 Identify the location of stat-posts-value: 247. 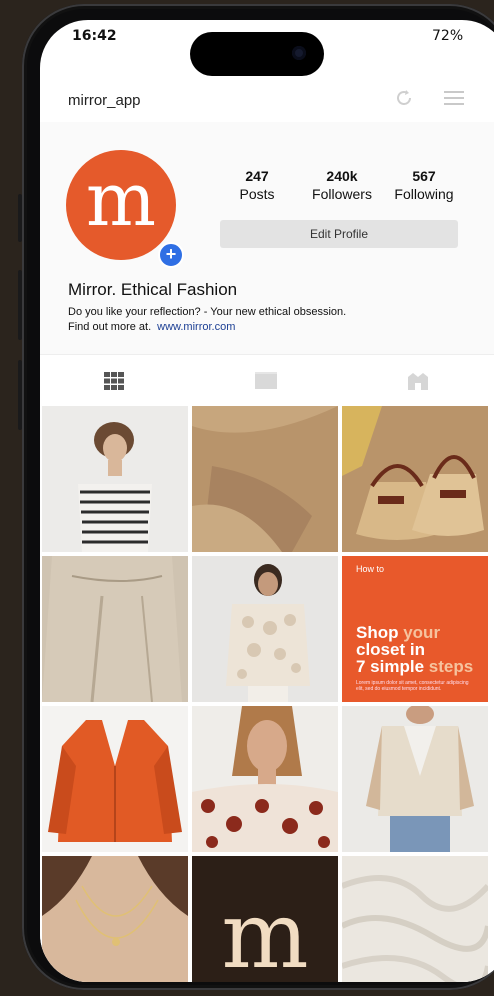
(257, 176).